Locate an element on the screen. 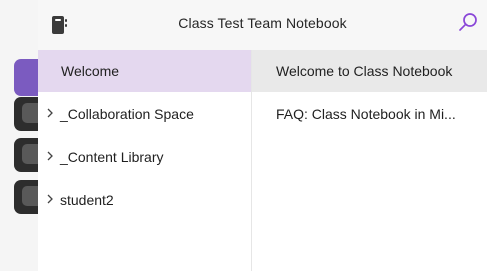 Image resolution: width=487 pixels, height=271 pixels. section-row-collaboration-space: _Collaboration Space is located at coordinates (144, 114).